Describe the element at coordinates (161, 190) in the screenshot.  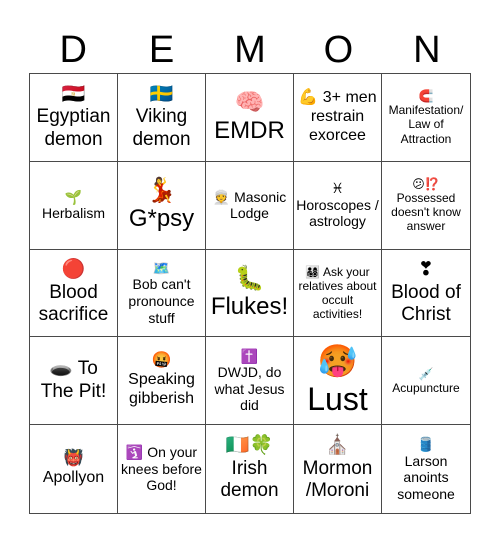
I see `dancer-icon: 💃` at that location.